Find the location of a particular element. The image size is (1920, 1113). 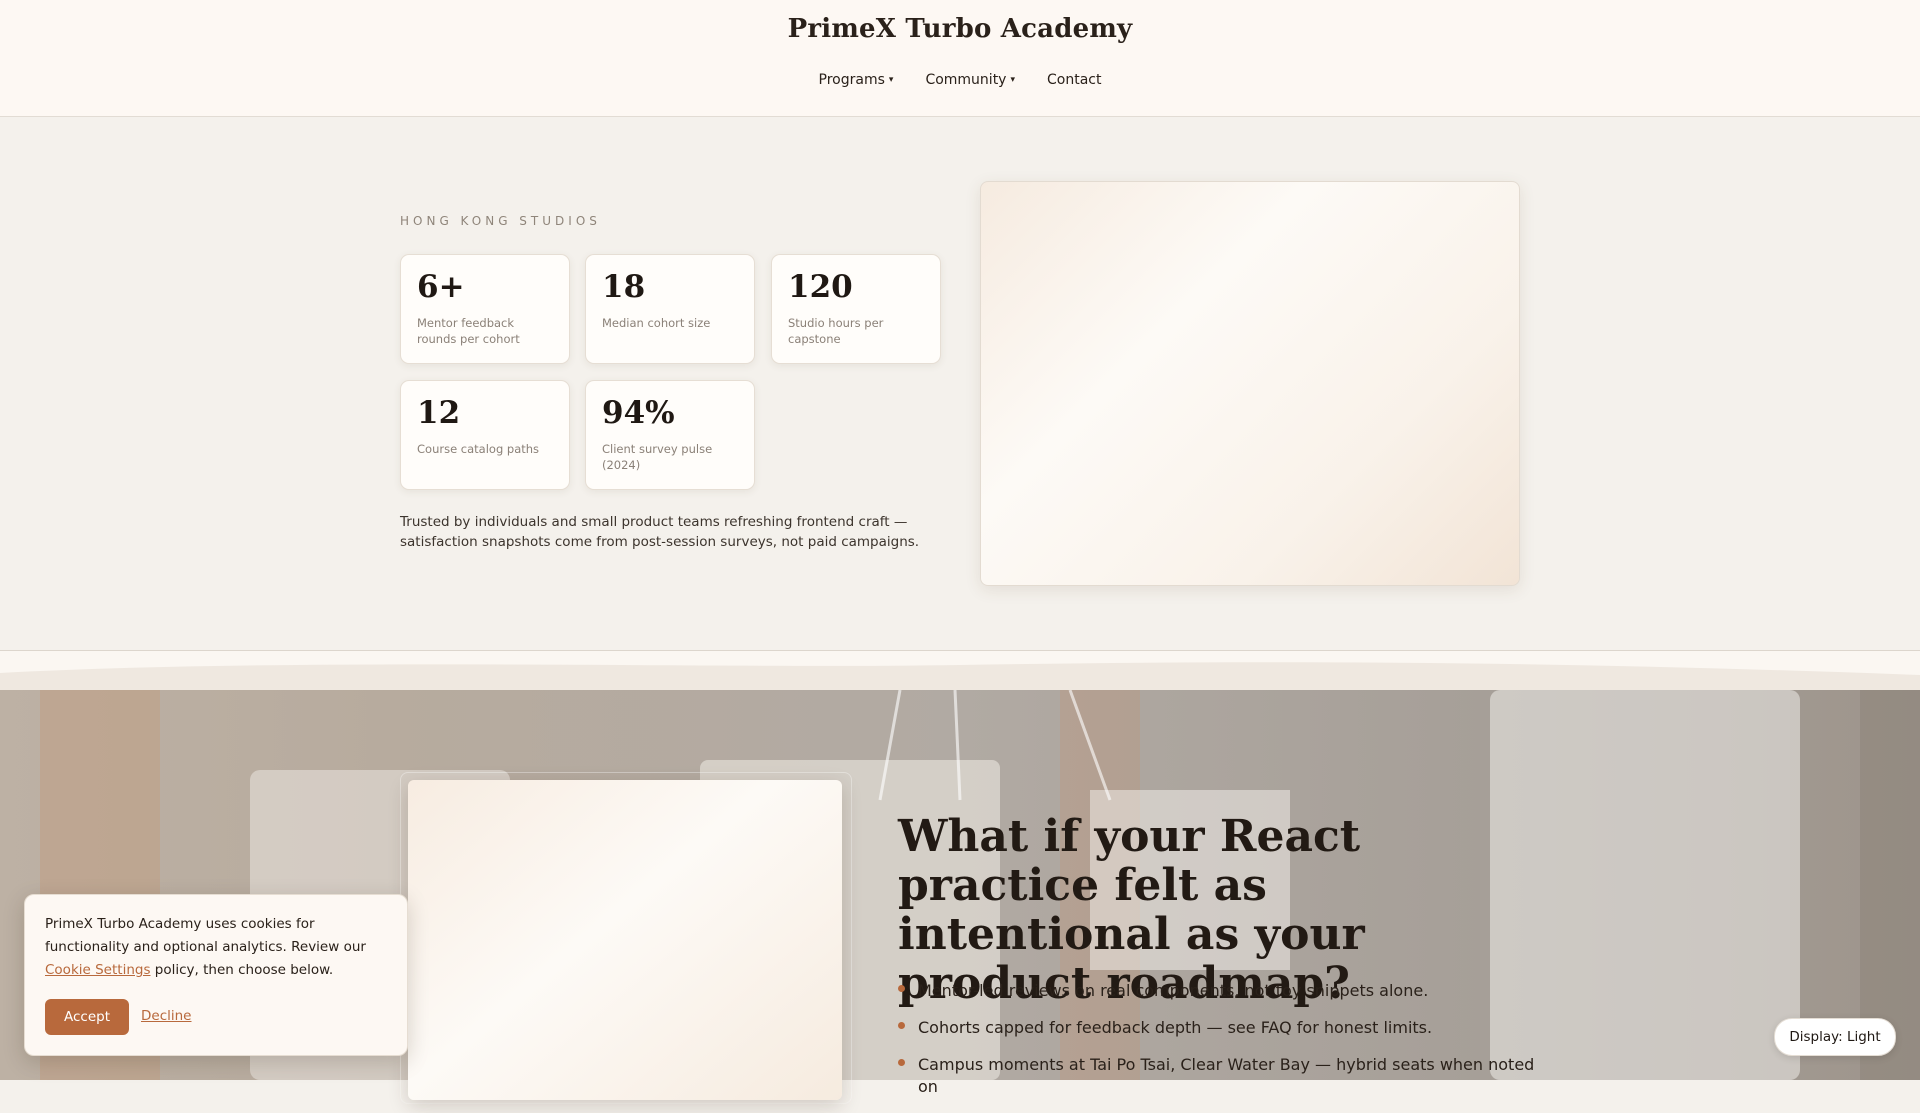

stat-label: Client survey pulse (2024) is located at coordinates (657, 457).